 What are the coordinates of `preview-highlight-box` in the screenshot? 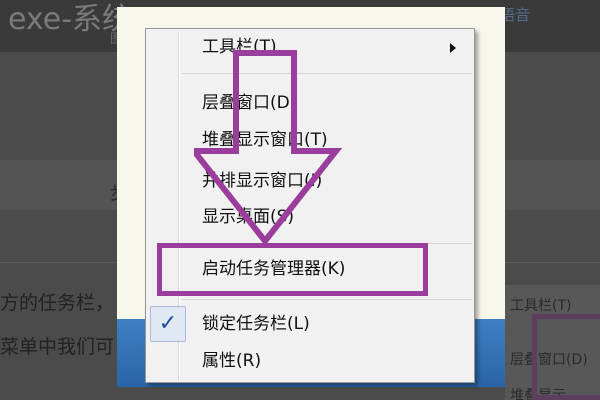 It's located at (566, 357).